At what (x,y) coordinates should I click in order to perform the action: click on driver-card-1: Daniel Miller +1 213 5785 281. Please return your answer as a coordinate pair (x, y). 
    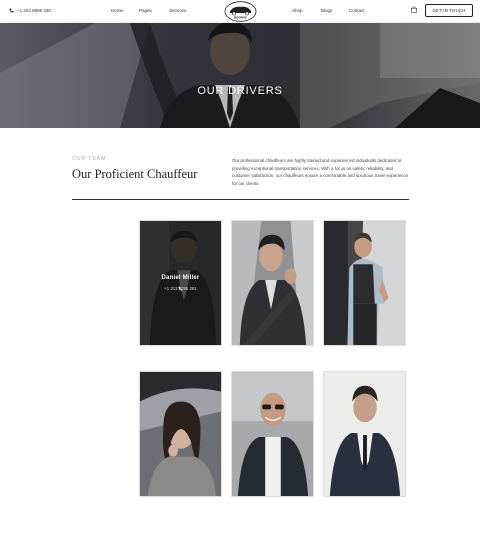
    Looking at the image, I should click on (180, 283).